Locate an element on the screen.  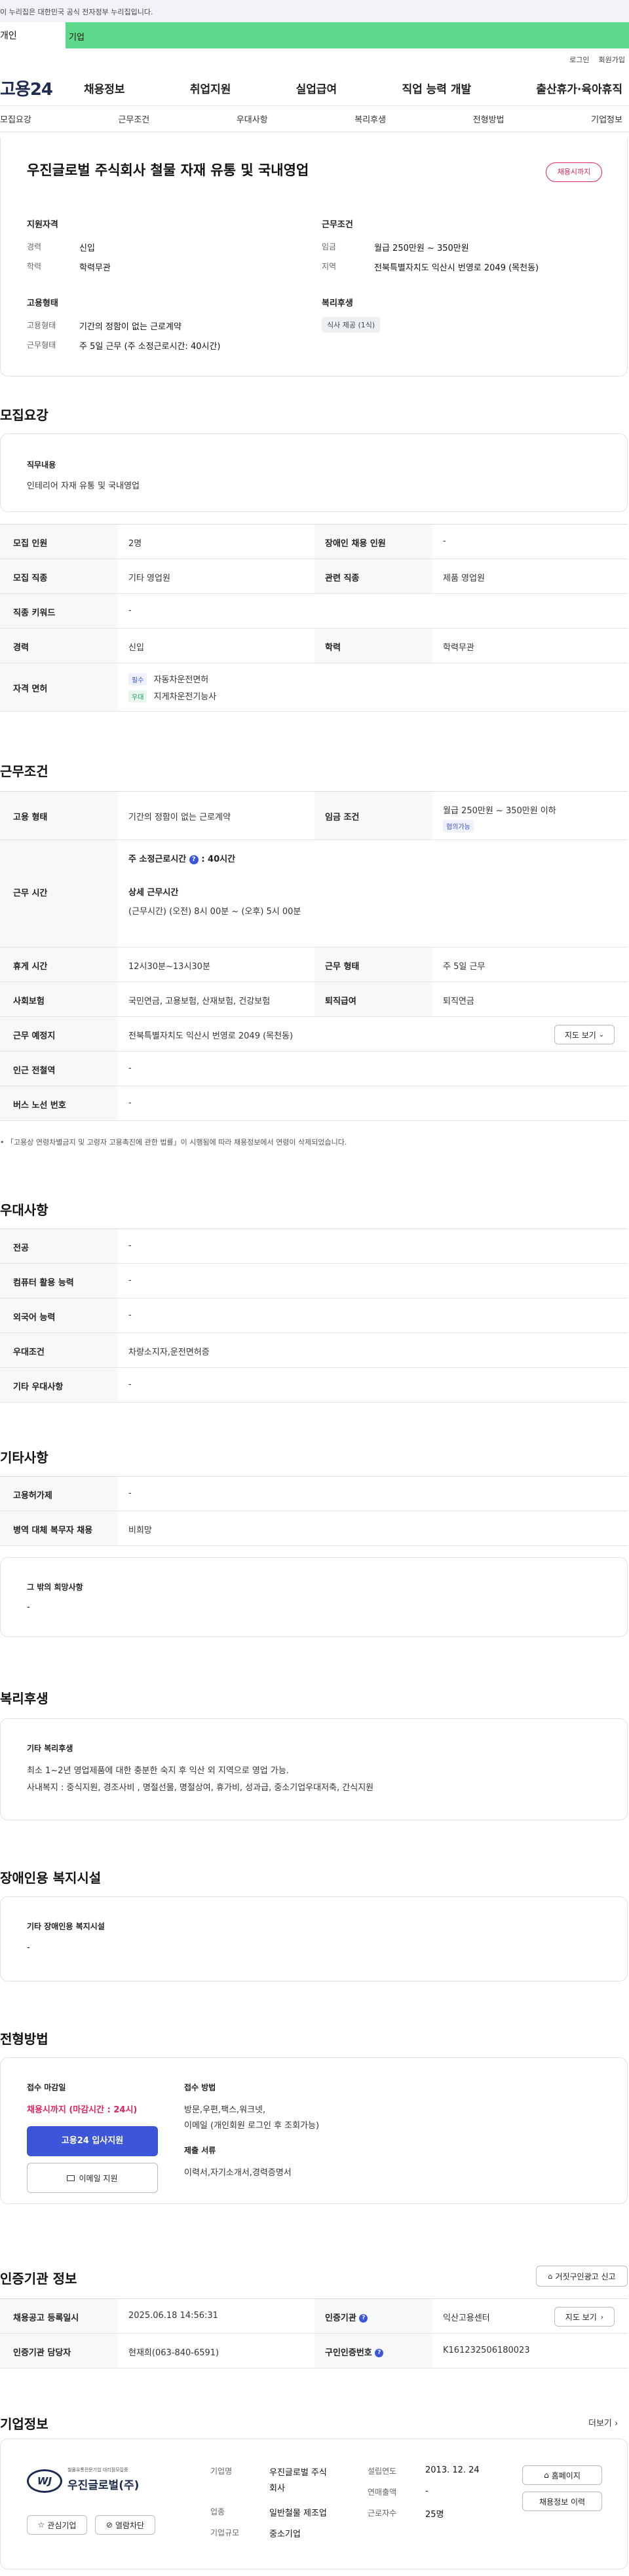
method-value-1: 방문,우편,팩스,워크넷, is located at coordinates (225, 2110).